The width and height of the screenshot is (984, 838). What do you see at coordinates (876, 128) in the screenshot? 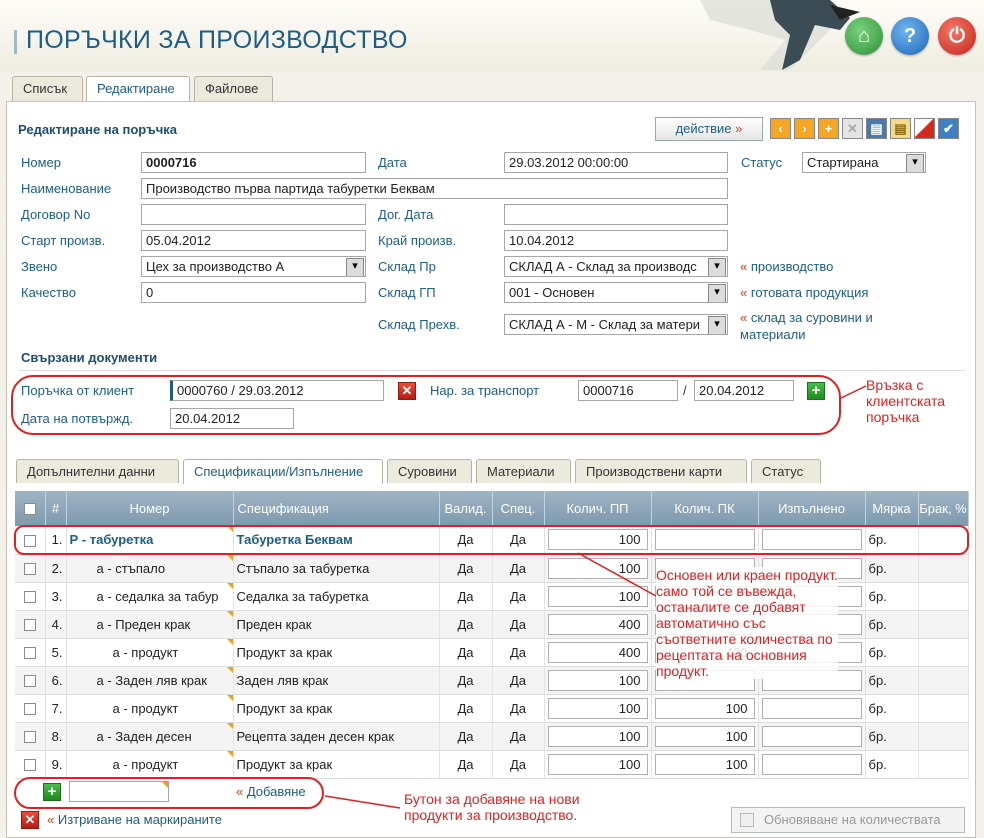
I see `print-icon: ▤` at bounding box center [876, 128].